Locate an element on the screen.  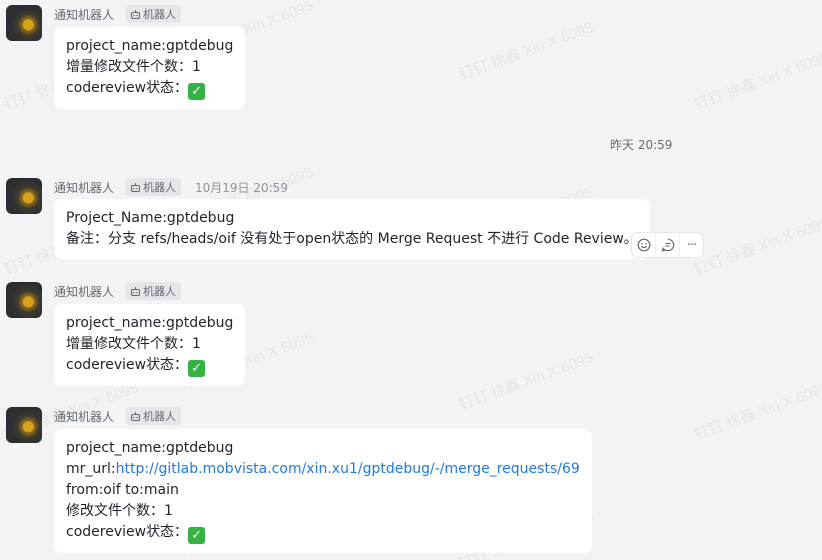
emoji-icon is located at coordinates (643, 245).